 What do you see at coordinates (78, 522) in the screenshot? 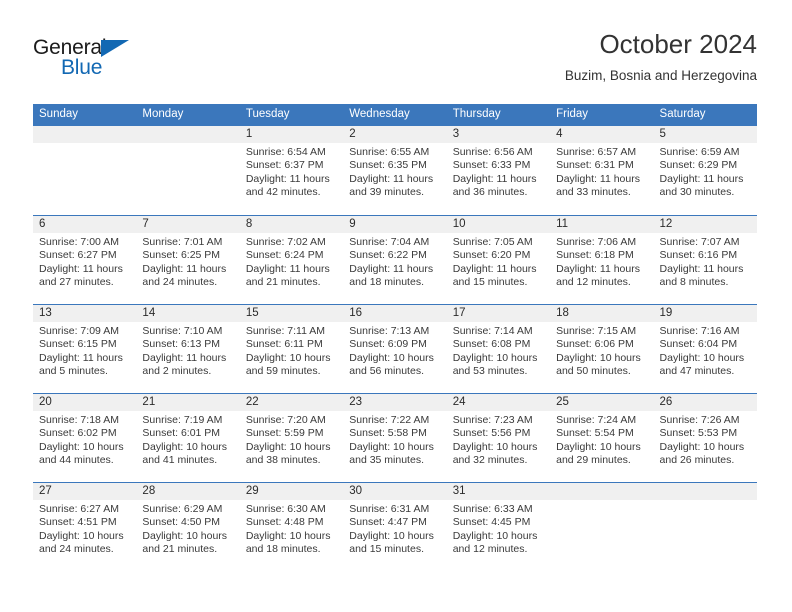
I see `sunset-text: Sunset: 4:51 PM` at bounding box center [78, 522].